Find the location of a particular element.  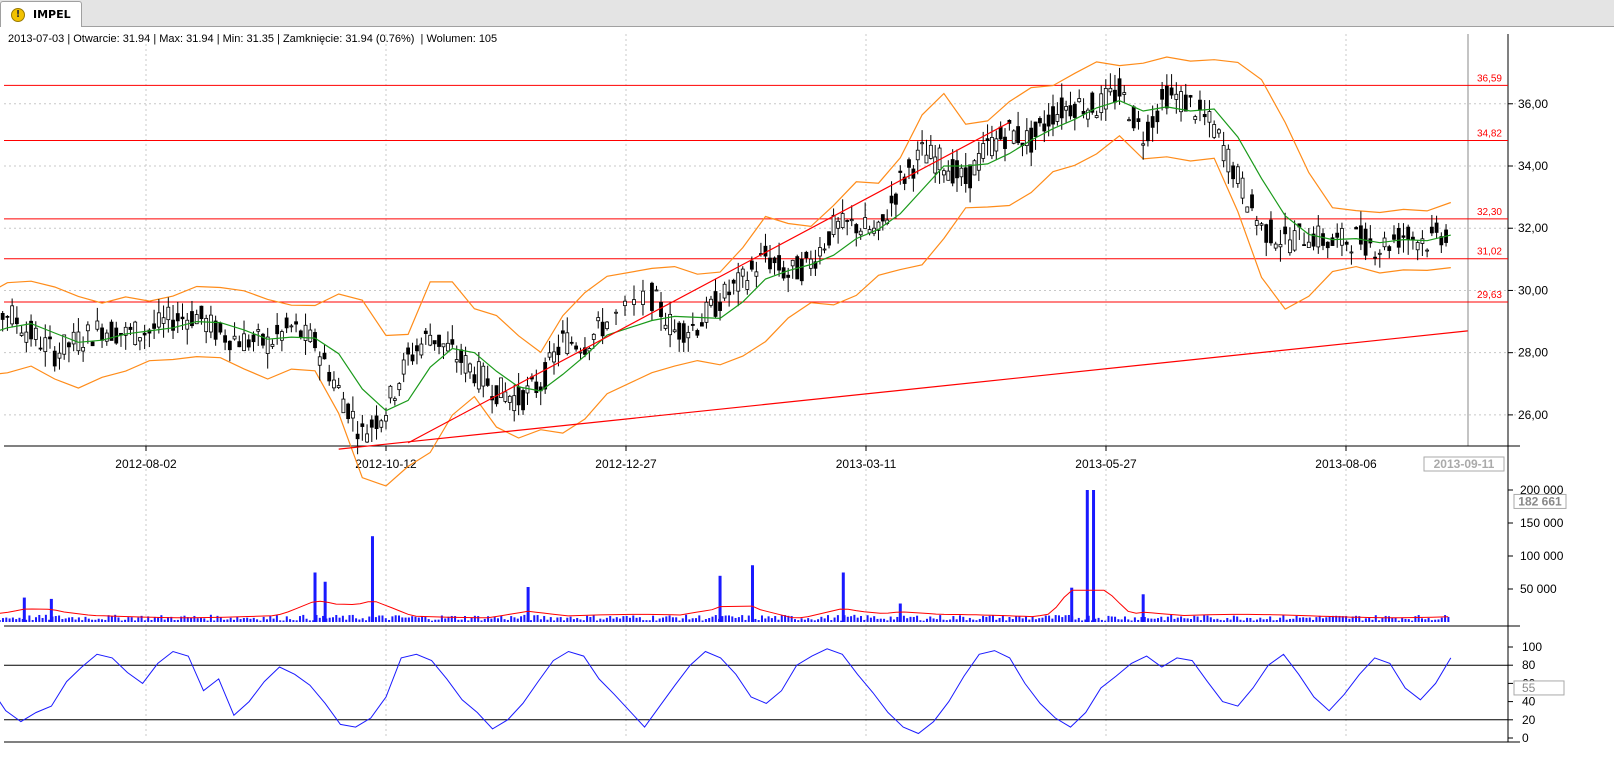

level-label: 29,63 is located at coordinates (1489, 295).